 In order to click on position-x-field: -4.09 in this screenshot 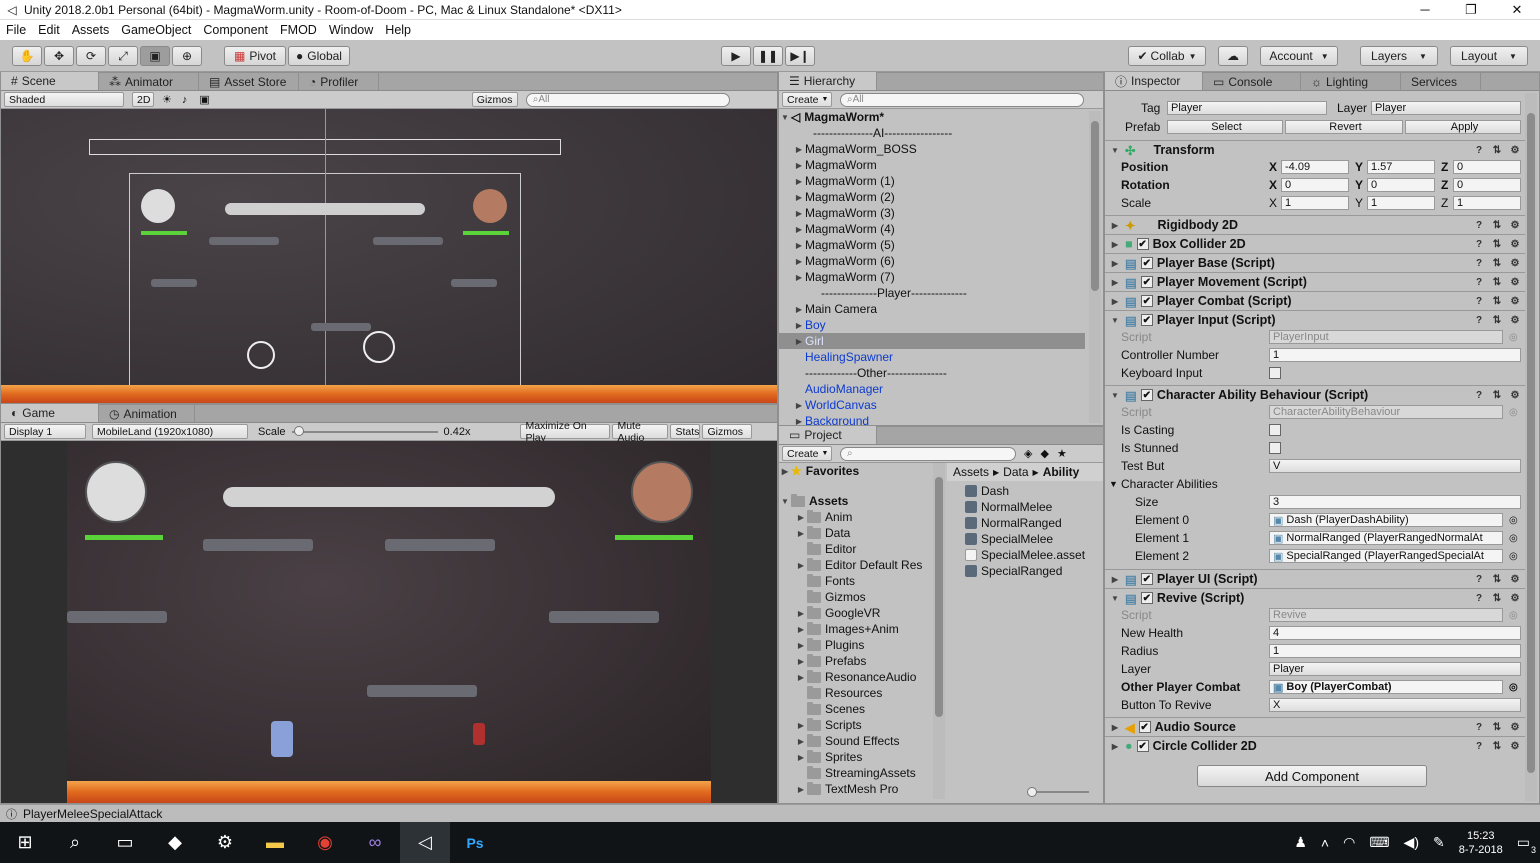, I will do `click(1315, 167)`.